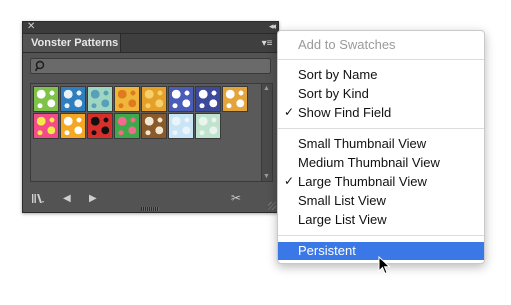 Image resolution: width=511 pixels, height=305 pixels. I want to click on mouse-pointer-icon, so click(384, 265).